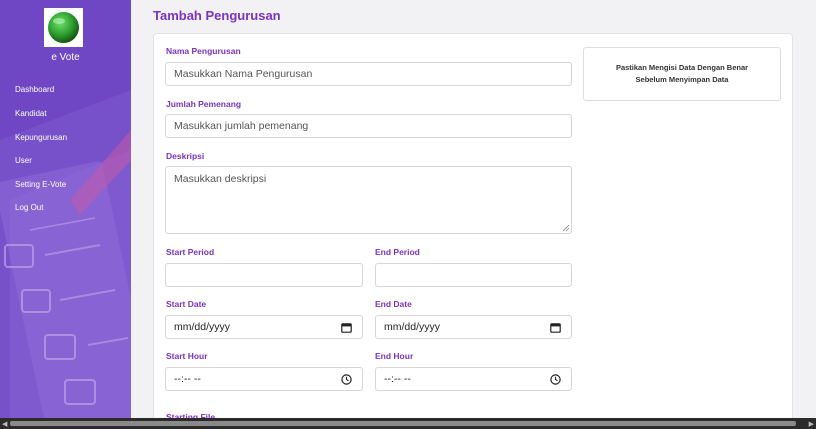  What do you see at coordinates (368, 126) in the screenshot?
I see `jumlah-pemenang-input: Masukkan jumlah pemenang` at bounding box center [368, 126].